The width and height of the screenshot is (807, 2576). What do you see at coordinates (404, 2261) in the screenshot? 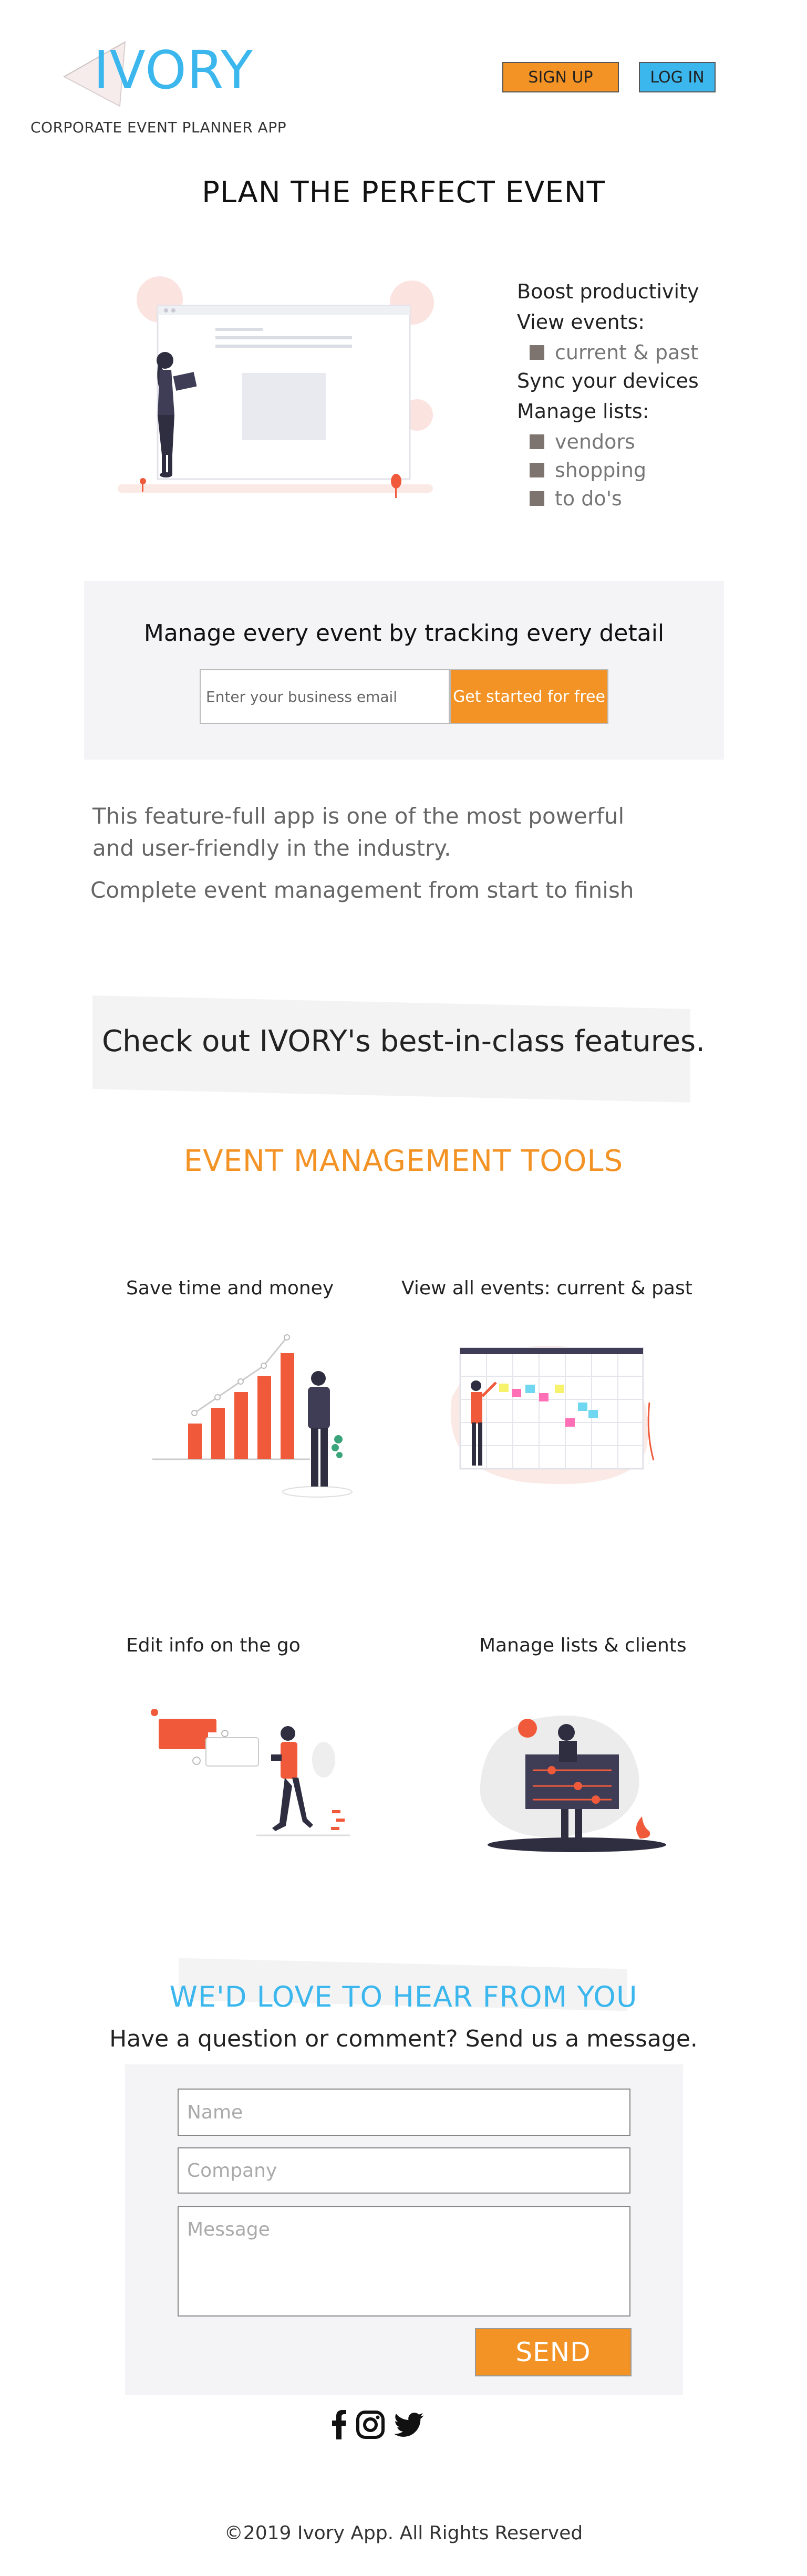
I see `message-textarea: Message` at bounding box center [404, 2261].